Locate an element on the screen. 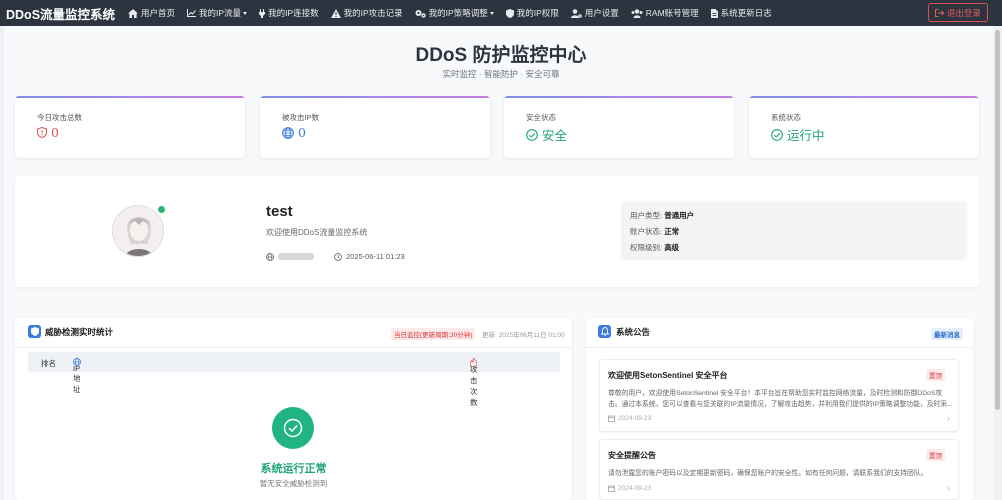 This screenshot has width=1002, height=500. logout-button: 退出登录 is located at coordinates (957, 12).